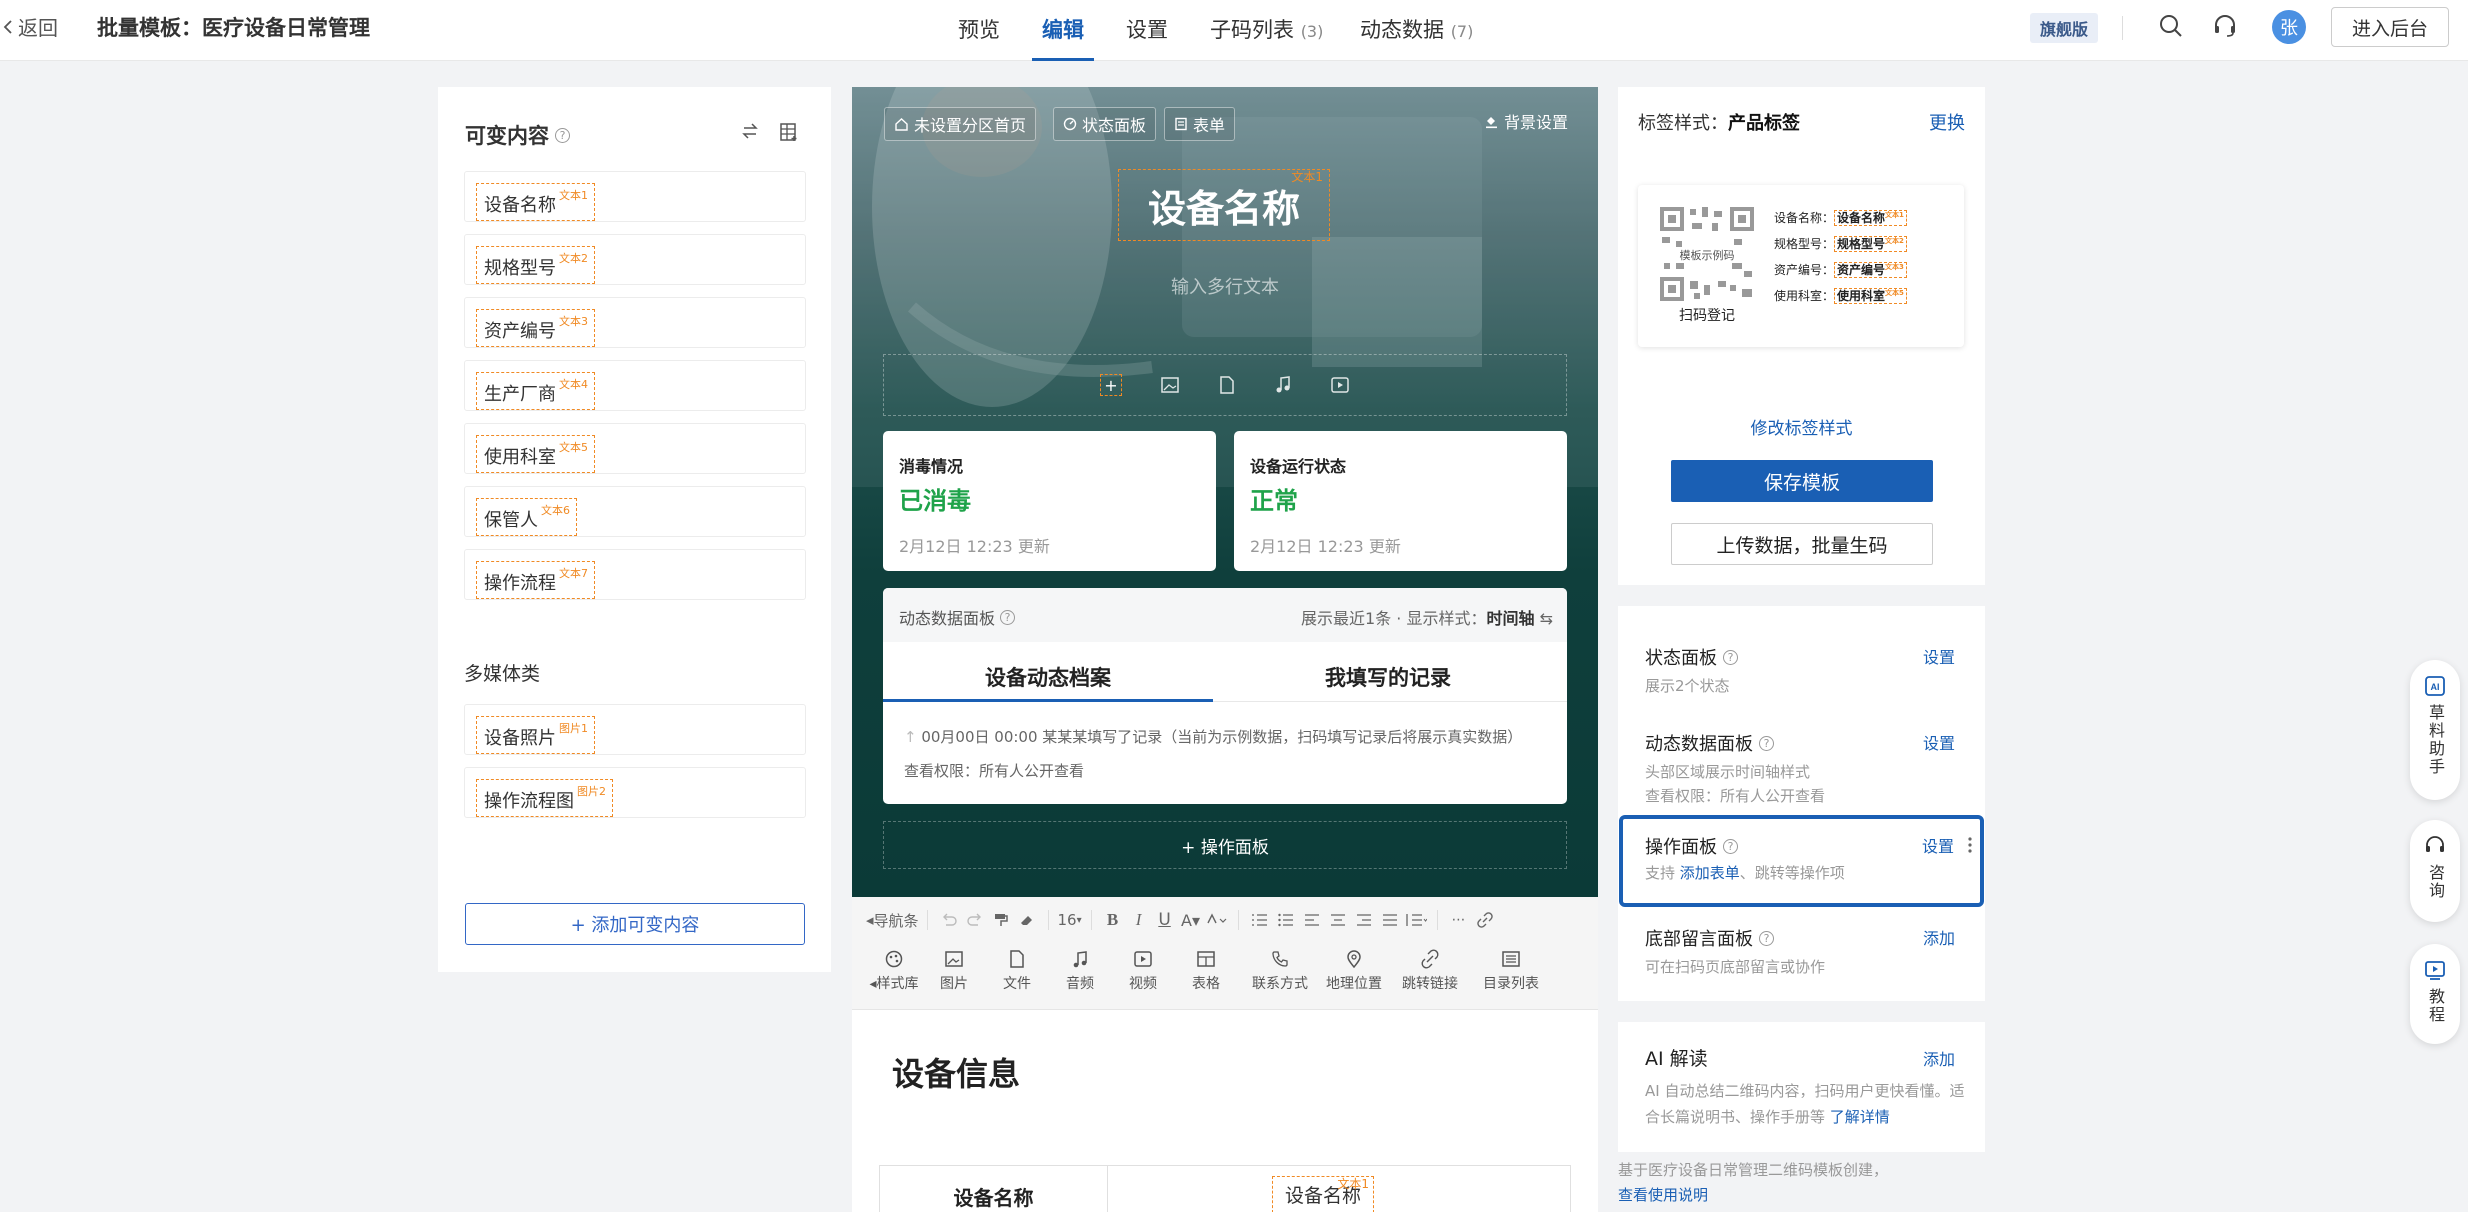 The image size is (2468, 1212). What do you see at coordinates (1400, 501) in the screenshot?
I see `status-card: 设备运行状态 正常 2月12日 12:23 更新` at bounding box center [1400, 501].